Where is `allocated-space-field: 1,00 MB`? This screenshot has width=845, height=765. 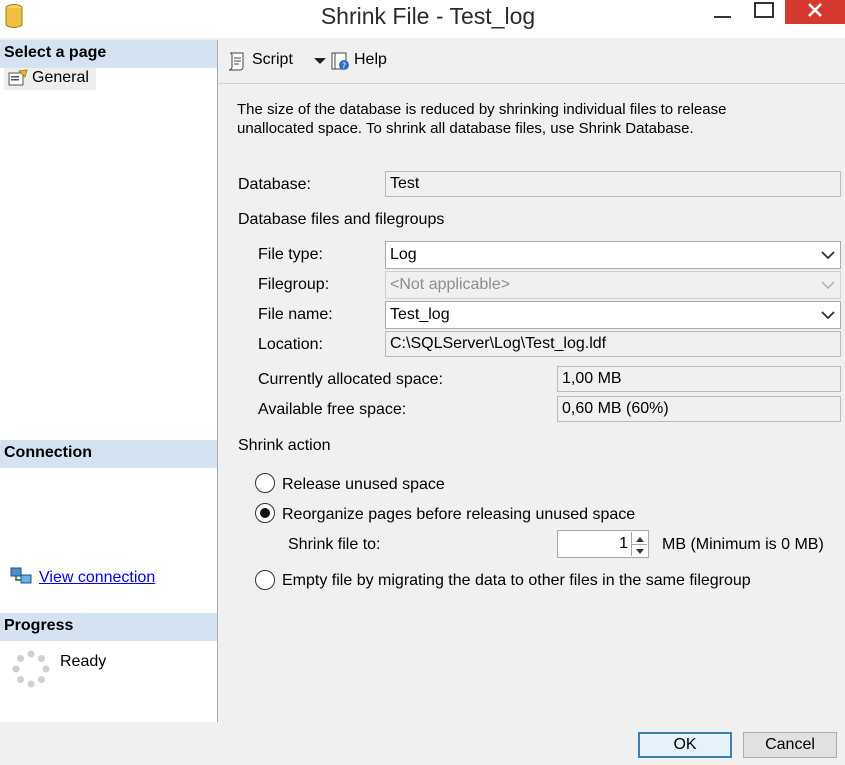 allocated-space-field: 1,00 MB is located at coordinates (699, 379).